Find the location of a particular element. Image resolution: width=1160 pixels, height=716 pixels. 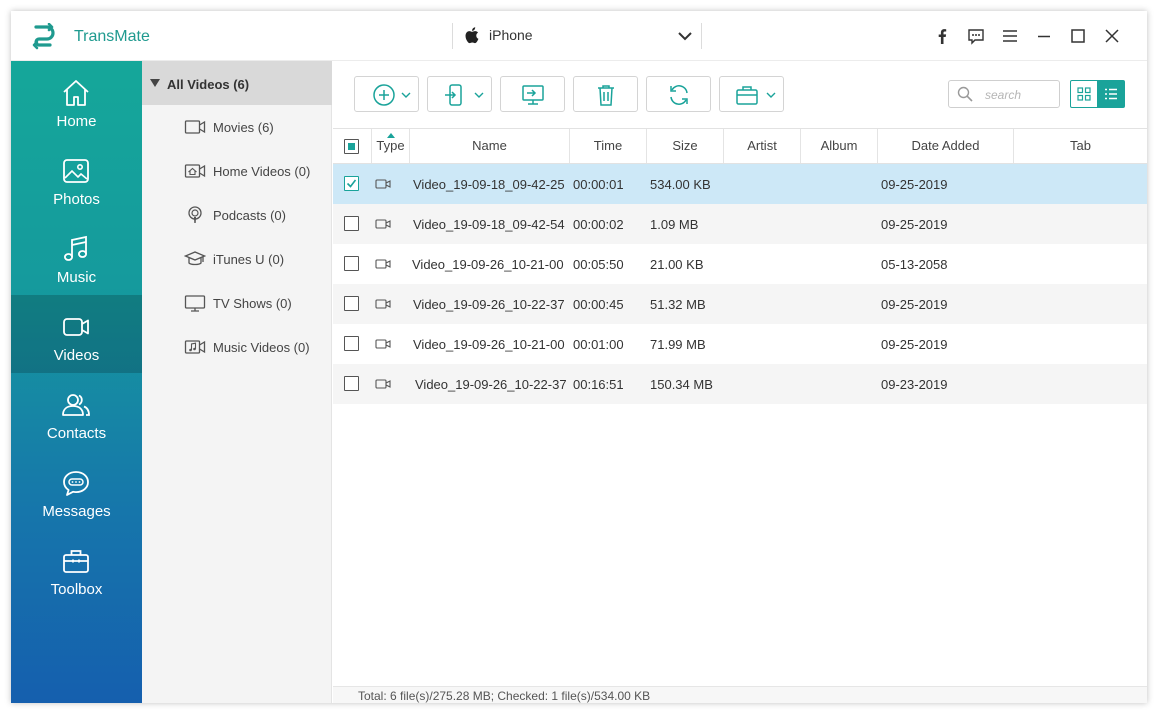

sidebar-item-label: Photos is located at coordinates (76, 199).